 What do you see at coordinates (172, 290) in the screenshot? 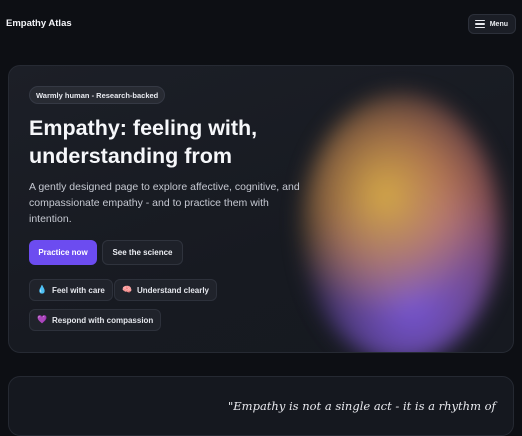
I see `chip-label: Understand clearly` at bounding box center [172, 290].